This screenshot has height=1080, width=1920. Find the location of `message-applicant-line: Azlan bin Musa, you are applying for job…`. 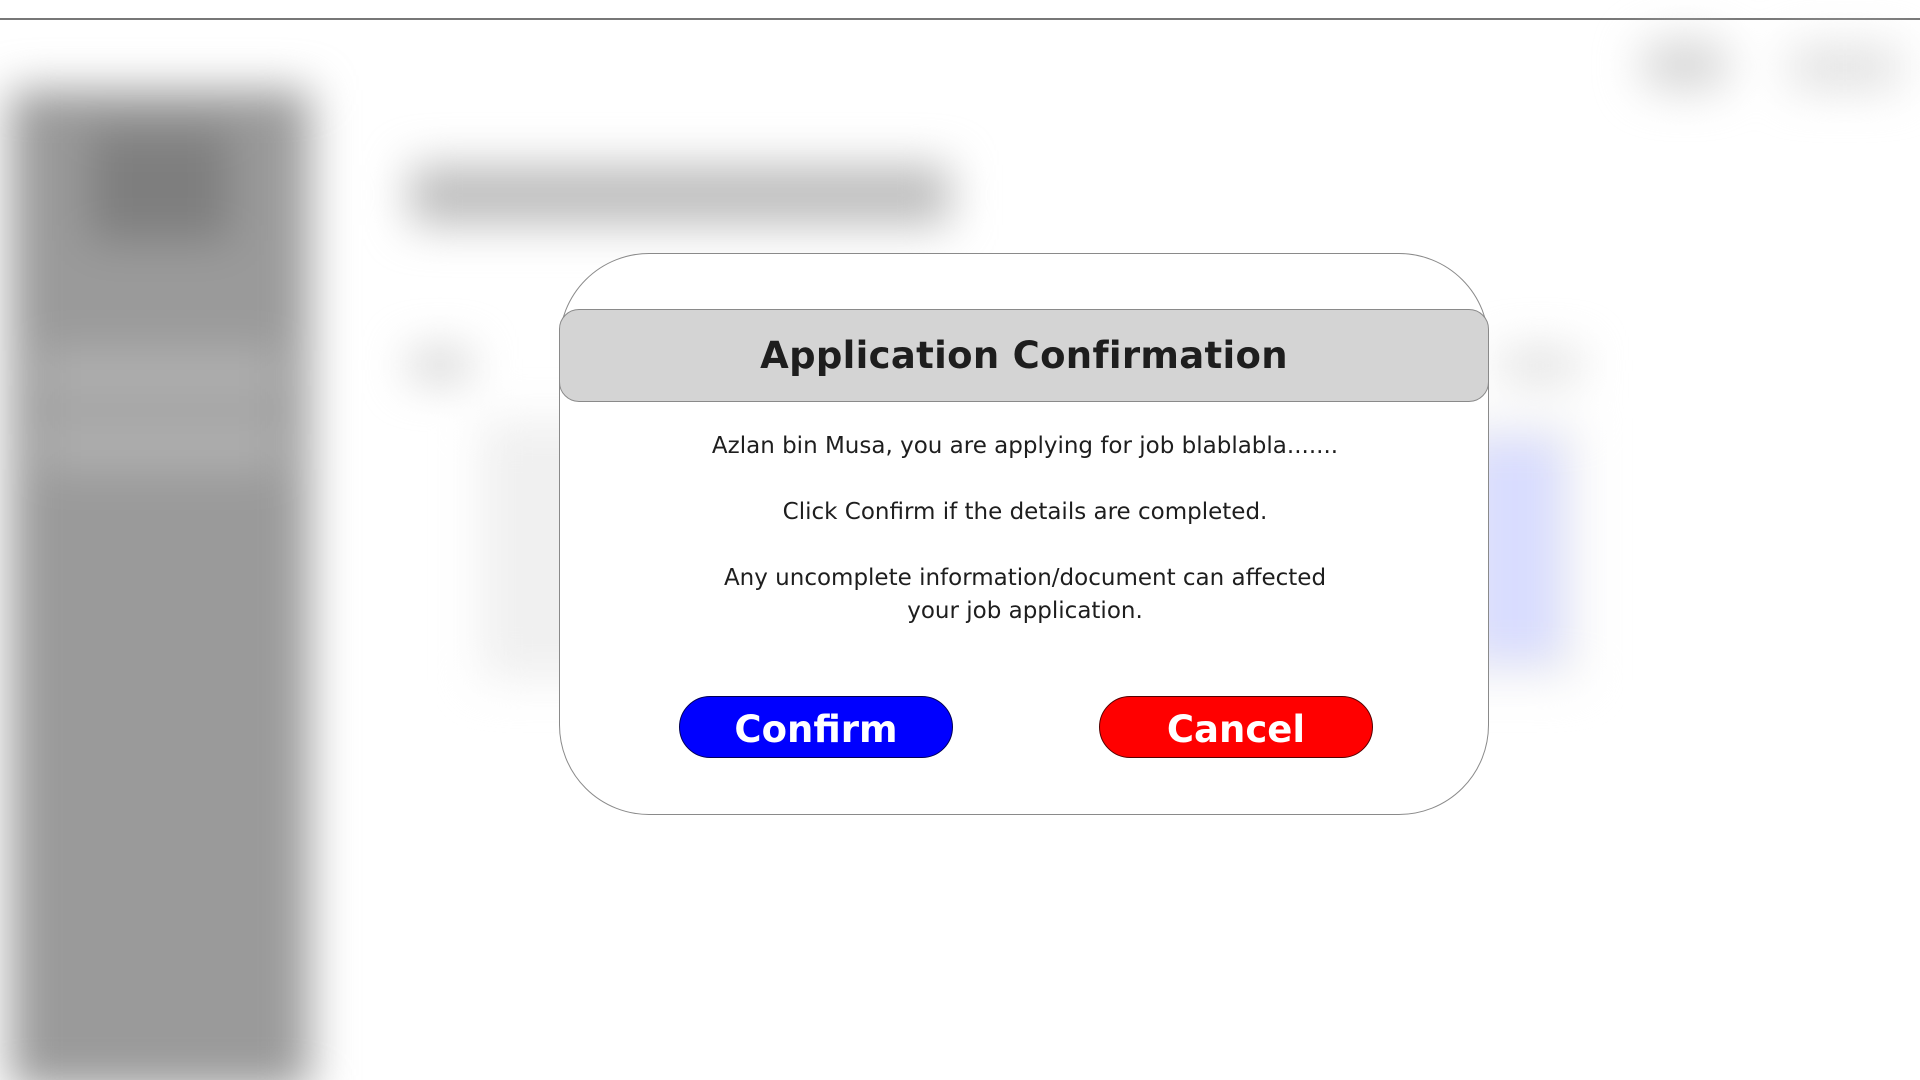

message-applicant-line: Azlan bin Musa, you are applying for job… is located at coordinates (1025, 446).